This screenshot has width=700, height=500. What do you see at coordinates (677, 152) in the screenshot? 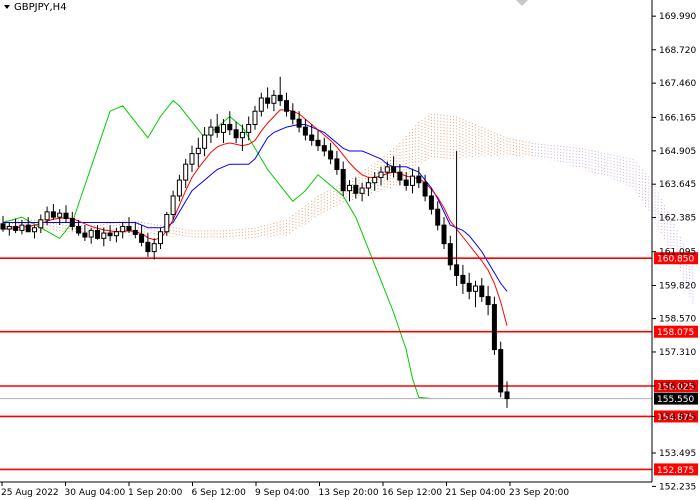
I see `y-tick-label: 164.905` at bounding box center [677, 152].